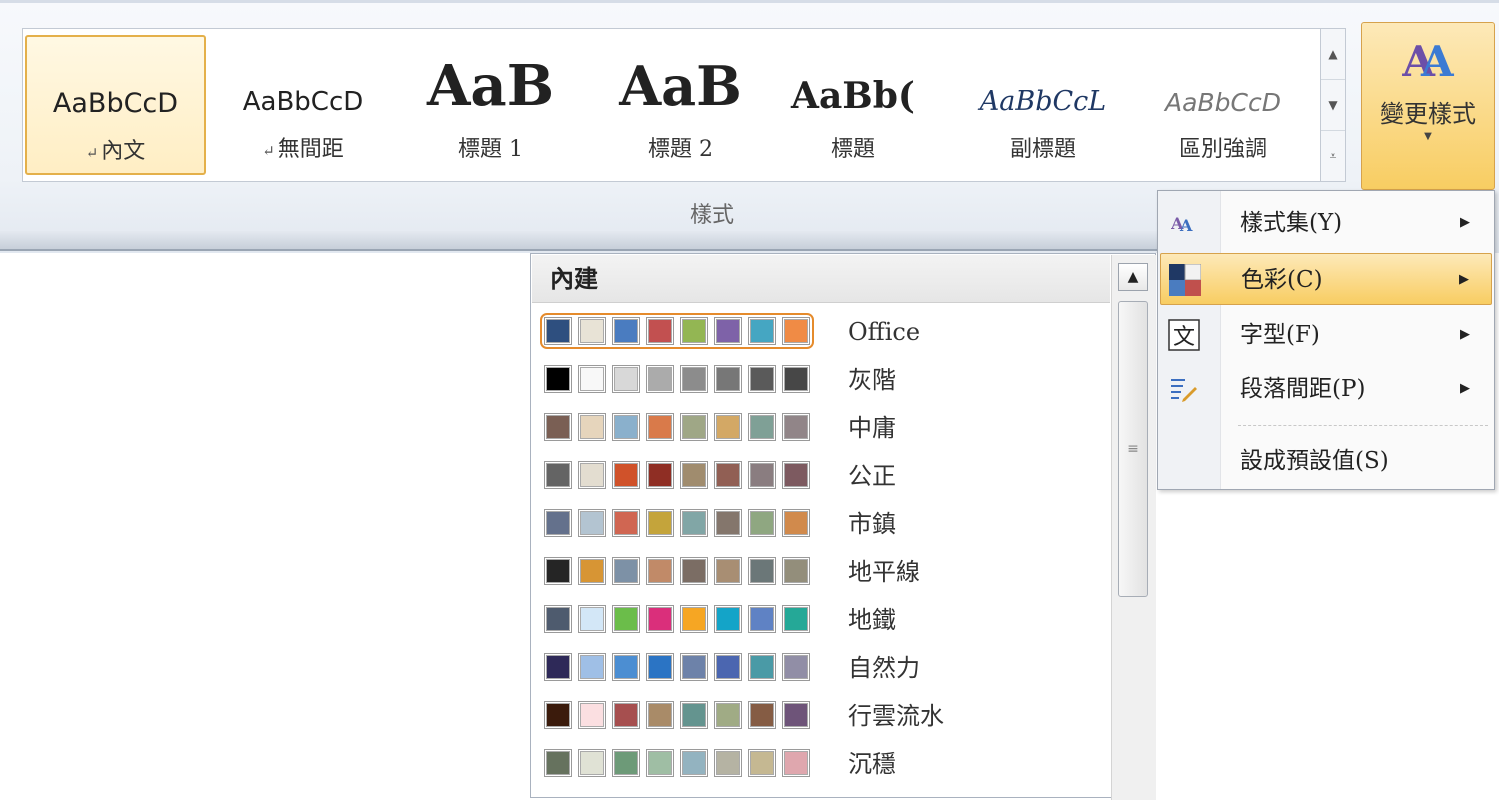  I want to click on theme-row: 公正, so click(821, 478).